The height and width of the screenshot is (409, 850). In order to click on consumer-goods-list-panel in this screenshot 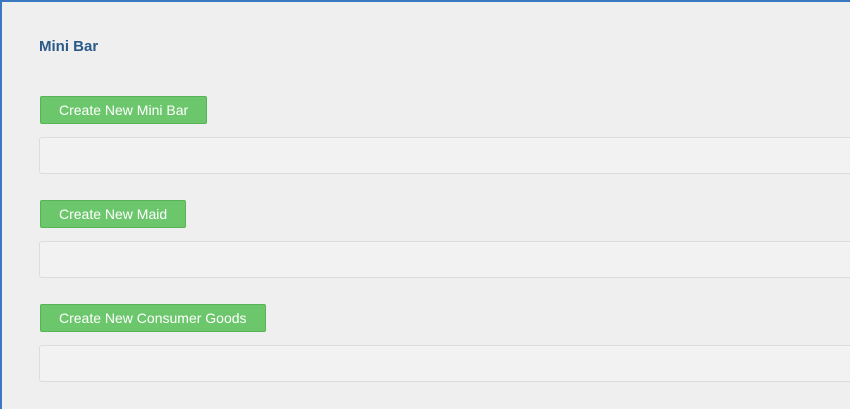, I will do `click(444, 363)`.